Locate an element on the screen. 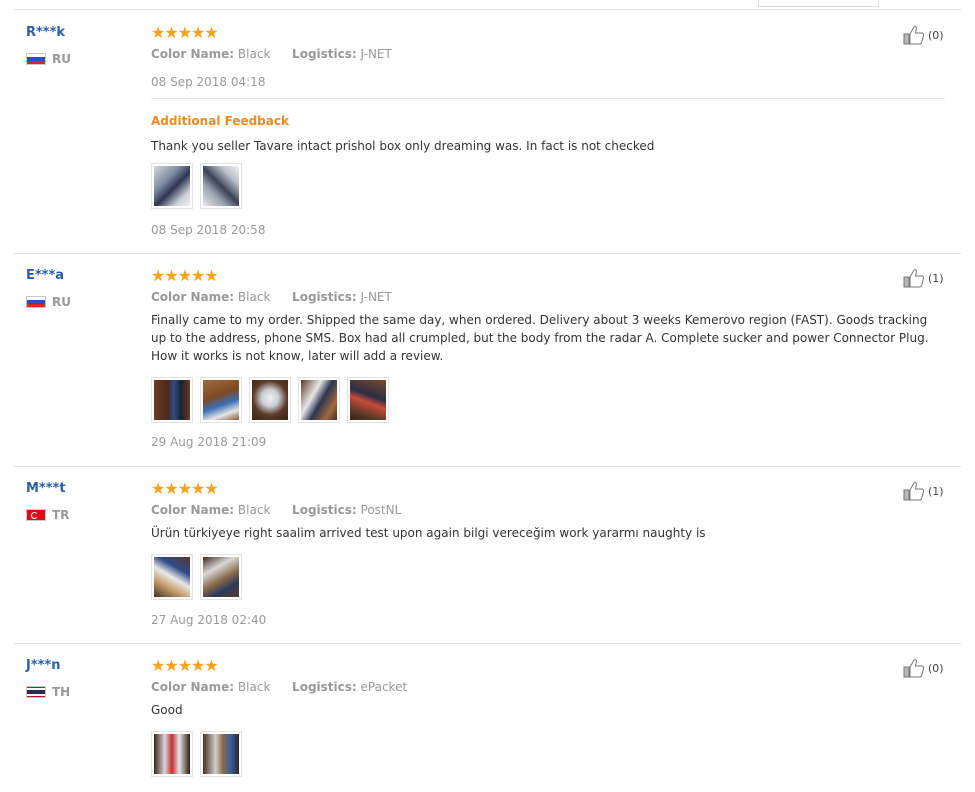 The height and width of the screenshot is (792, 975). reviewer-name: M***t is located at coordinates (46, 488).